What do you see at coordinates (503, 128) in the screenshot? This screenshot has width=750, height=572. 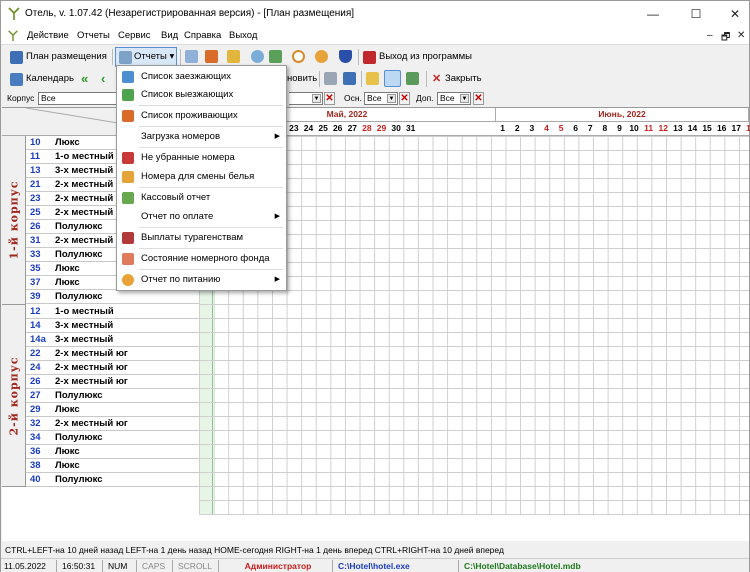 I see `day-june-1: 1` at bounding box center [503, 128].